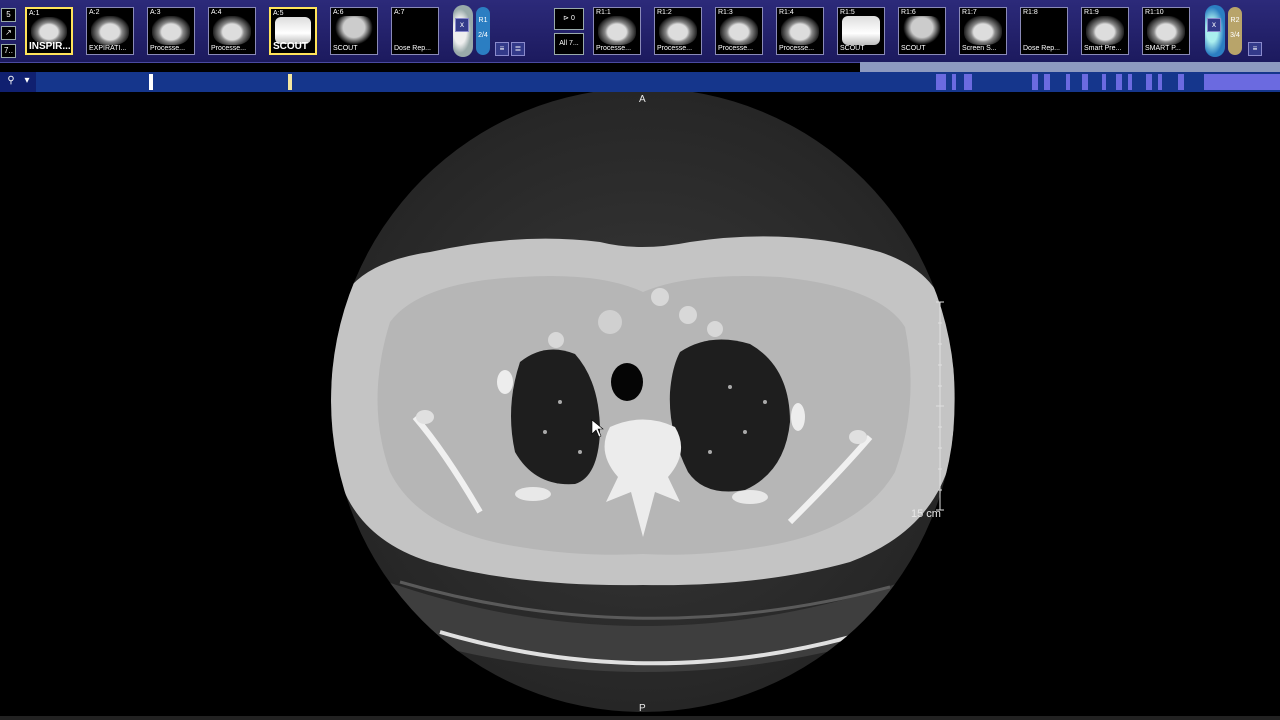 The width and height of the screenshot is (1280, 720). What do you see at coordinates (640, 718) in the screenshot?
I see `status-strip` at bounding box center [640, 718].